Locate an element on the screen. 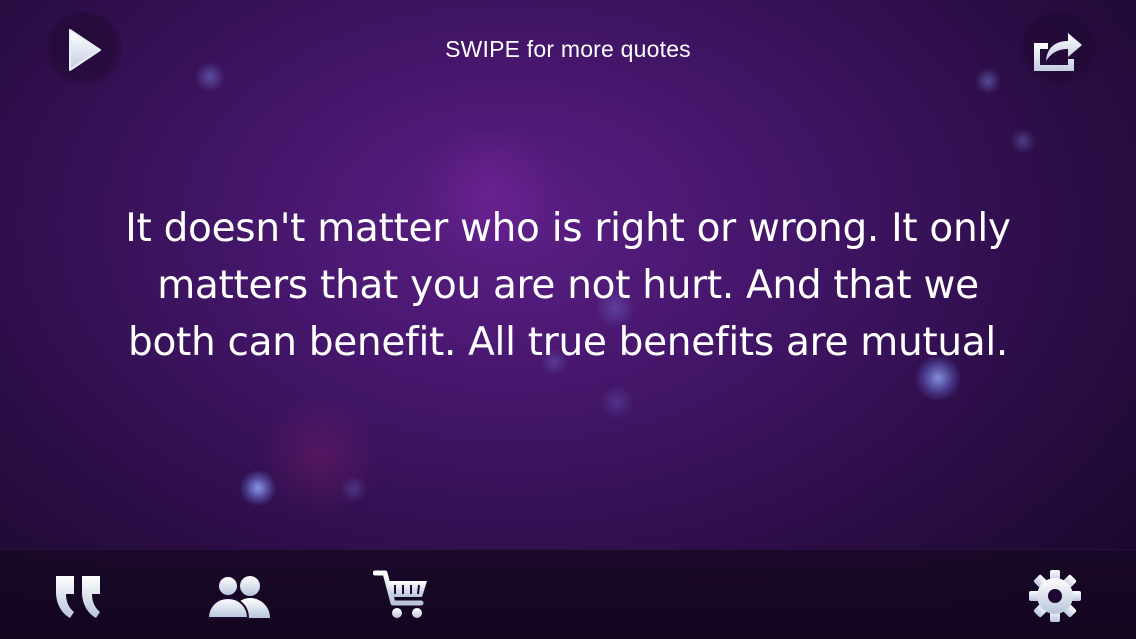  people-button is located at coordinates (239, 596).